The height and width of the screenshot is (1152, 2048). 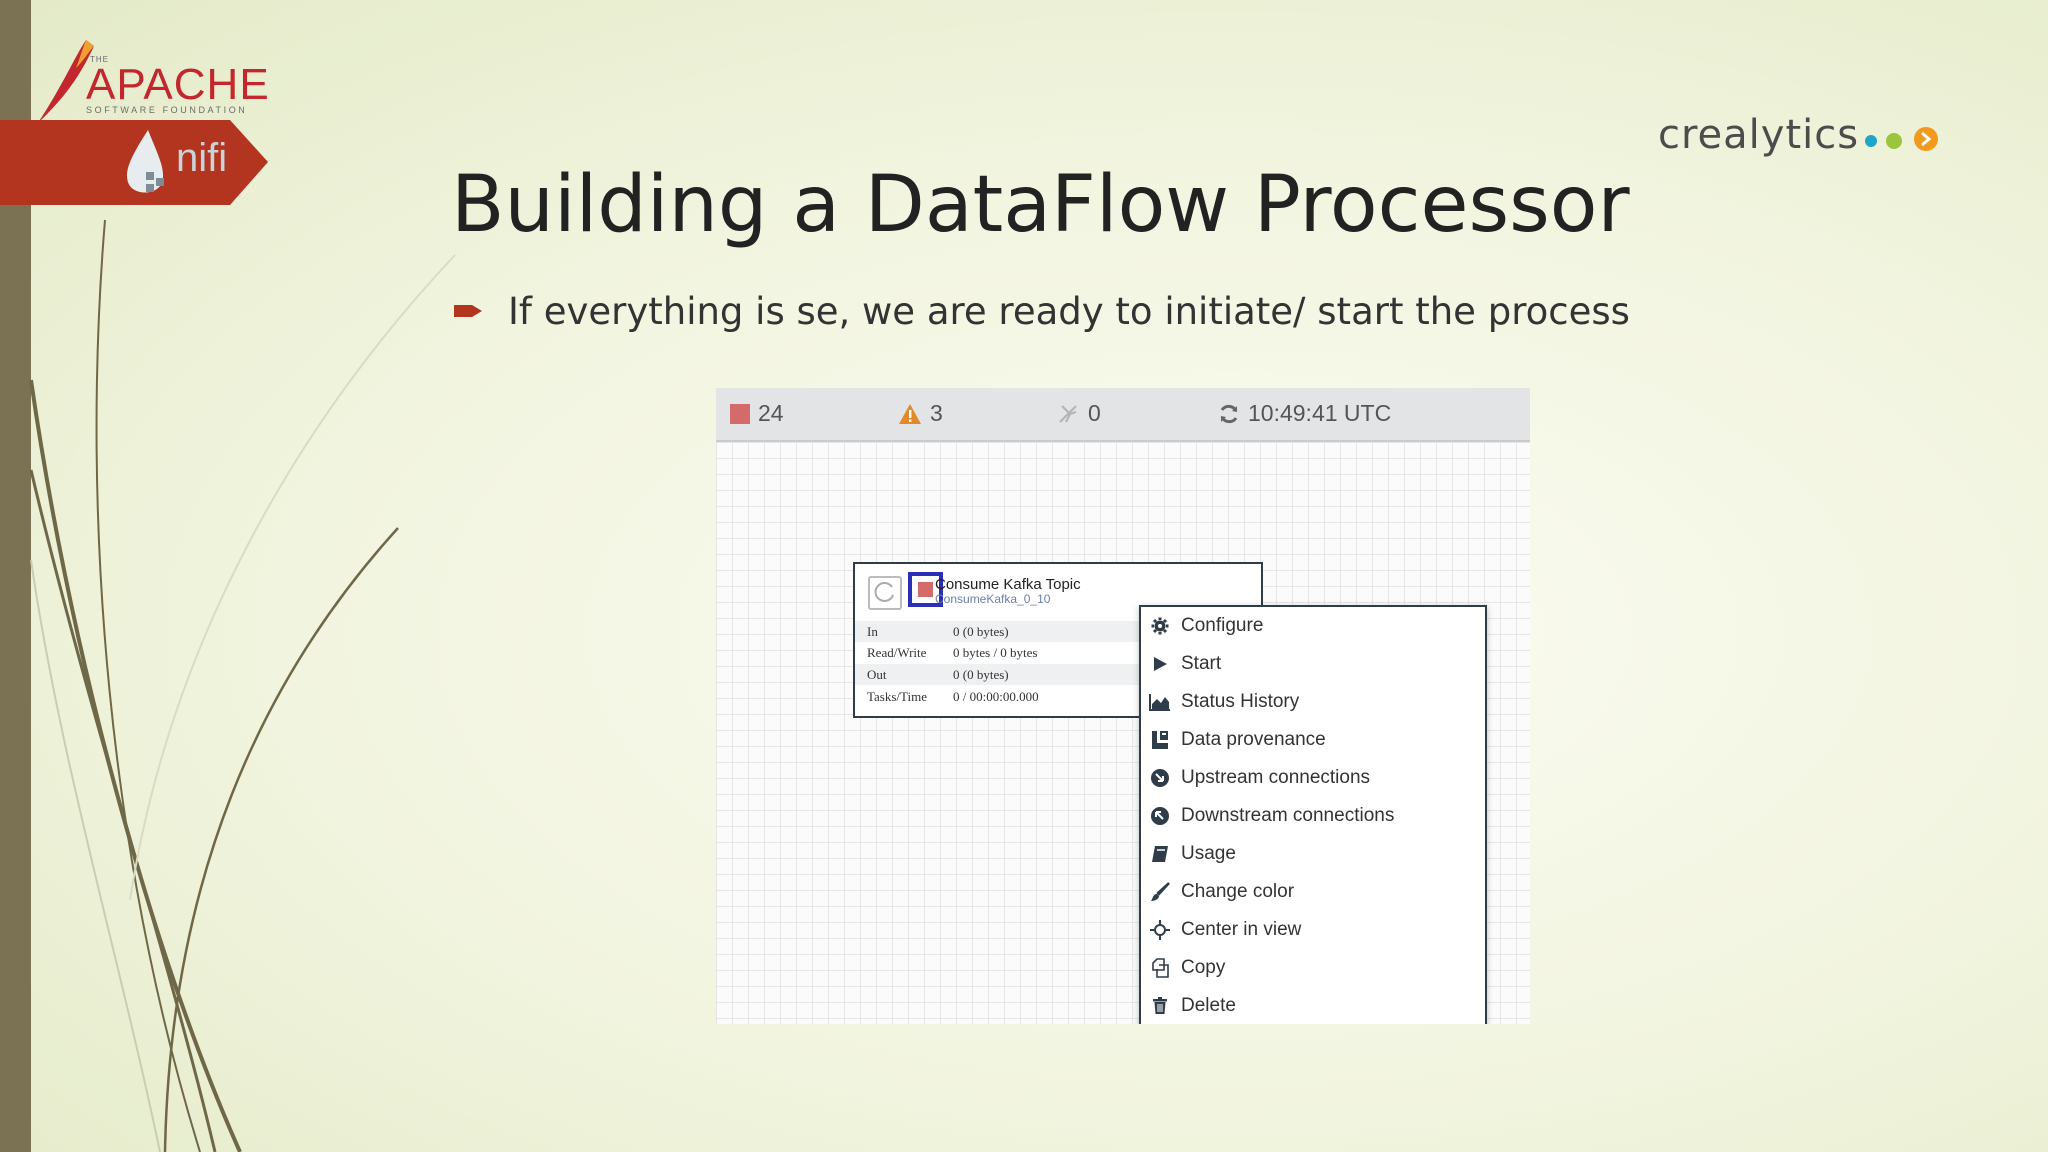 I want to click on crosshair-icon, so click(x=1160, y=930).